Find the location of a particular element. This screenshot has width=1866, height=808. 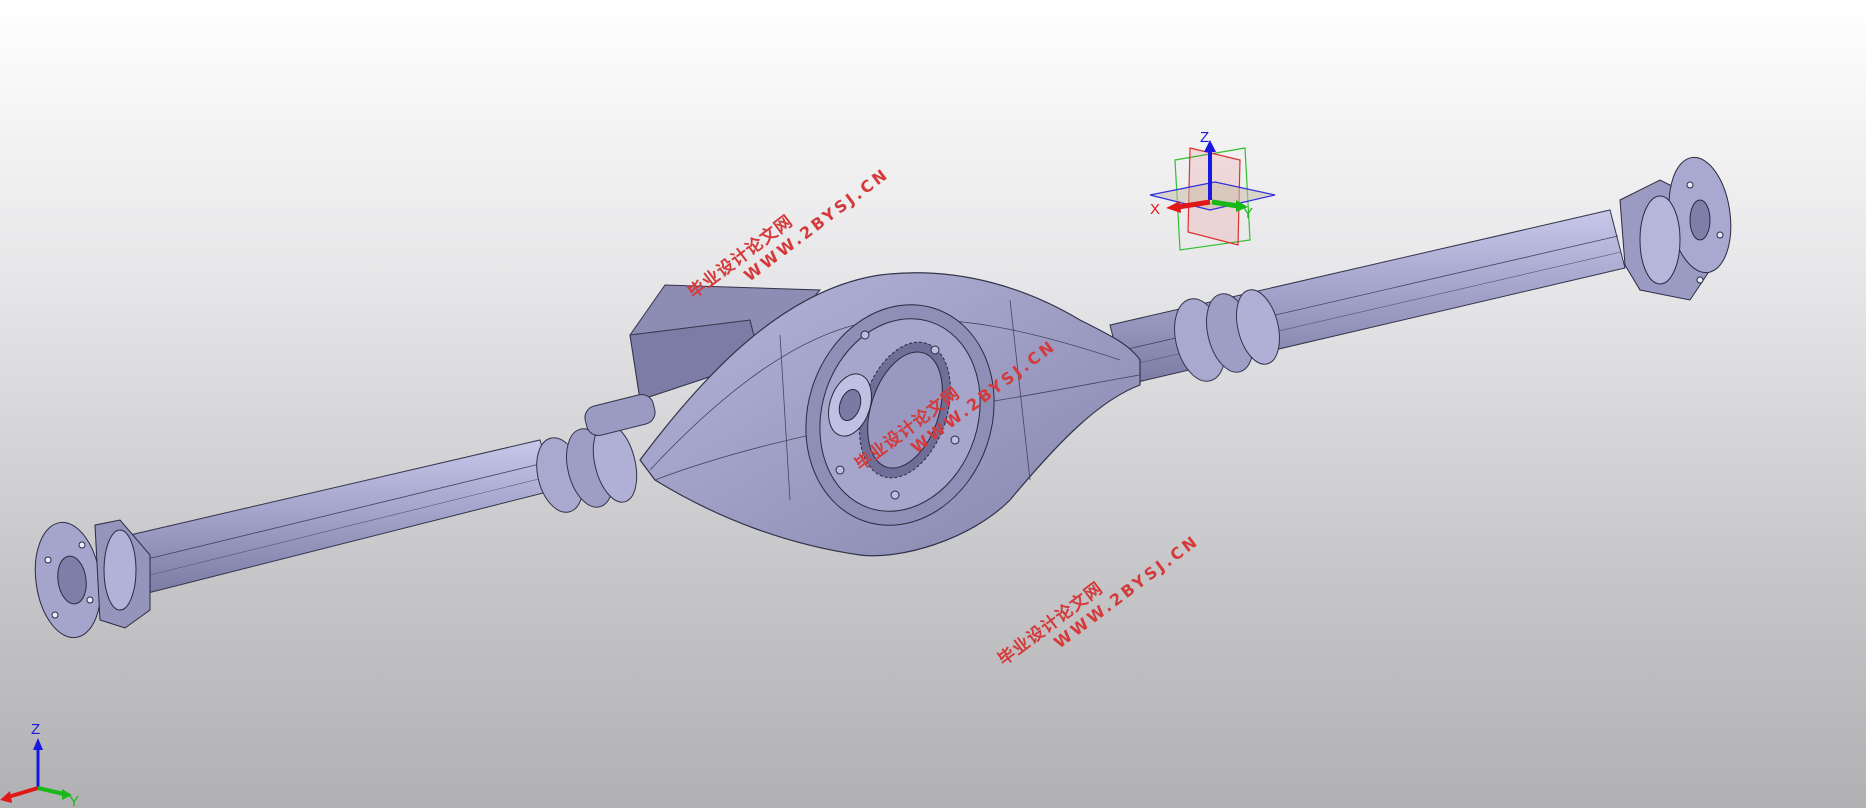

left-wheel-flange is located at coordinates (89, 580).